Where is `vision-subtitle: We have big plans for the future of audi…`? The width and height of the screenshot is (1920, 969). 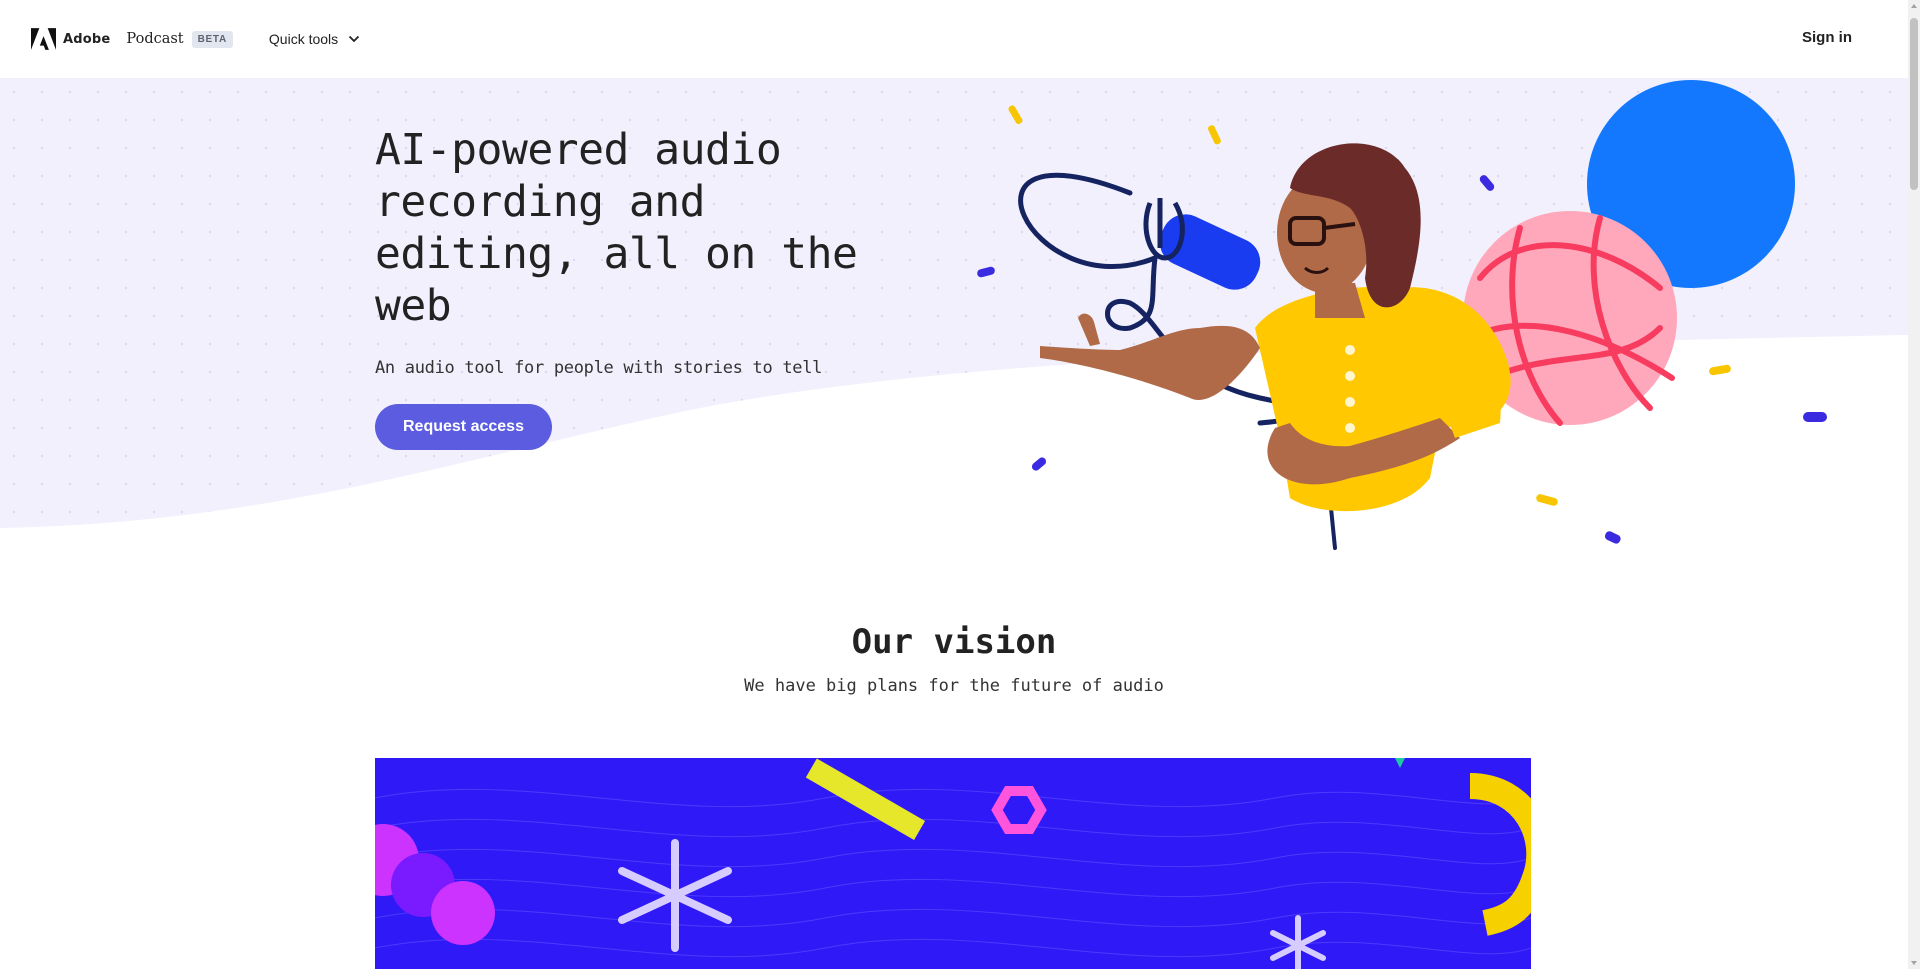 vision-subtitle: We have big plans for the future of audi… is located at coordinates (954, 686).